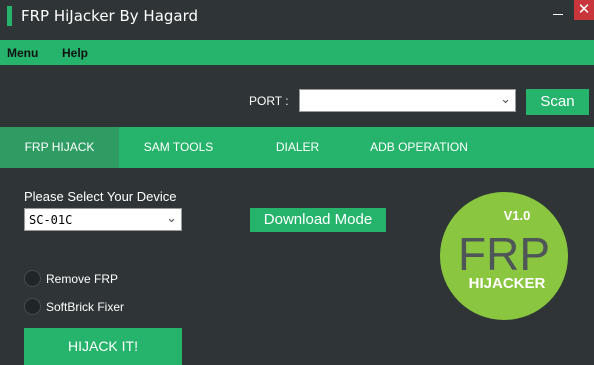  I want to click on device-select: SC-01C ⌄, so click(103, 219).